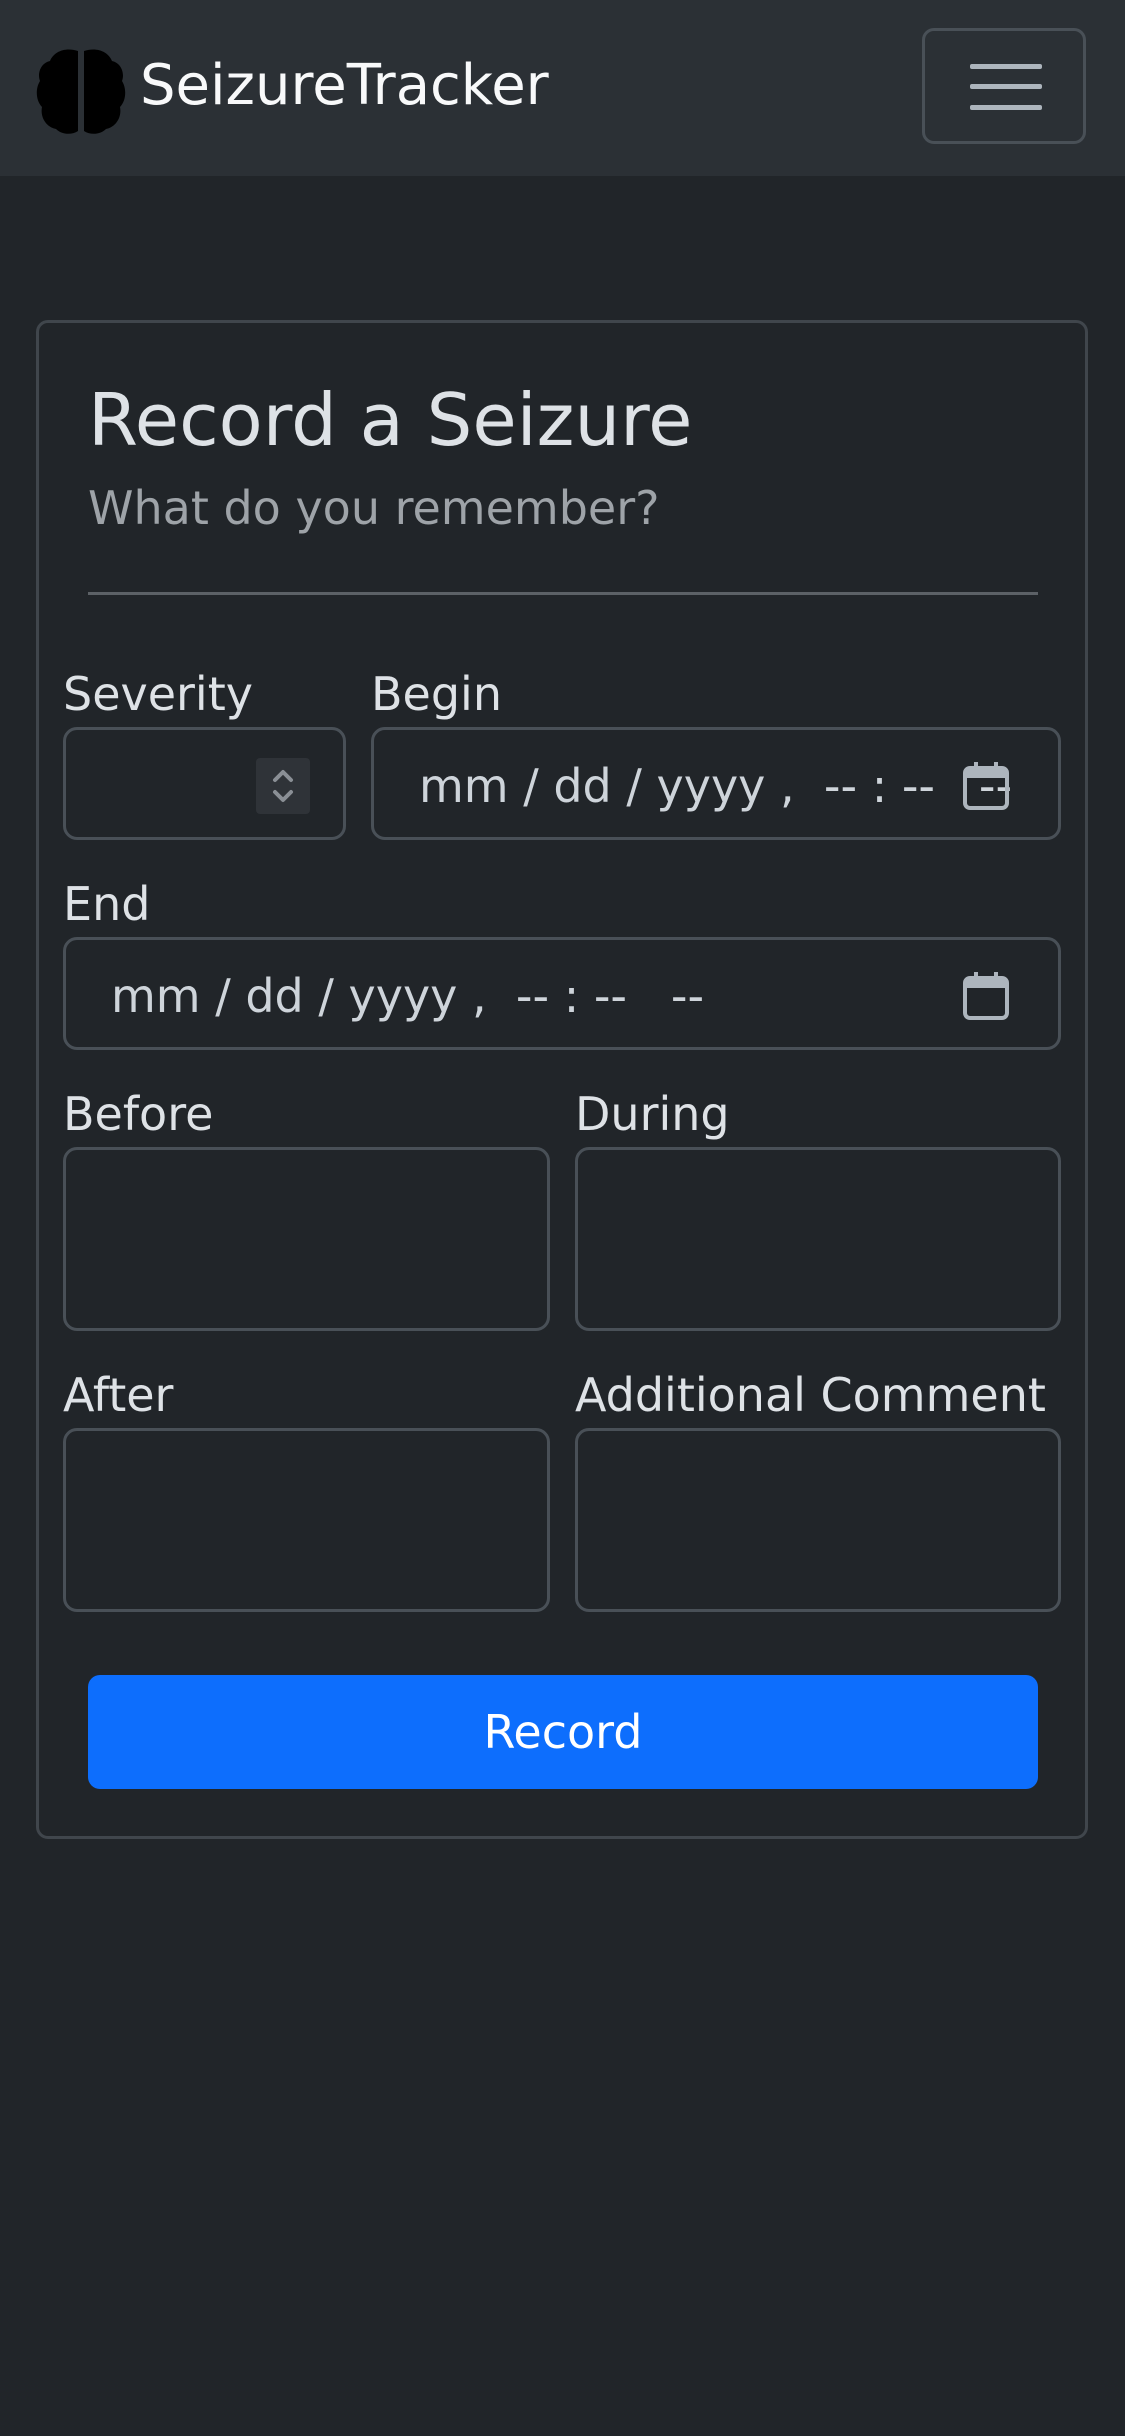  What do you see at coordinates (158, 694) in the screenshot?
I see `severity-label: Severity` at bounding box center [158, 694].